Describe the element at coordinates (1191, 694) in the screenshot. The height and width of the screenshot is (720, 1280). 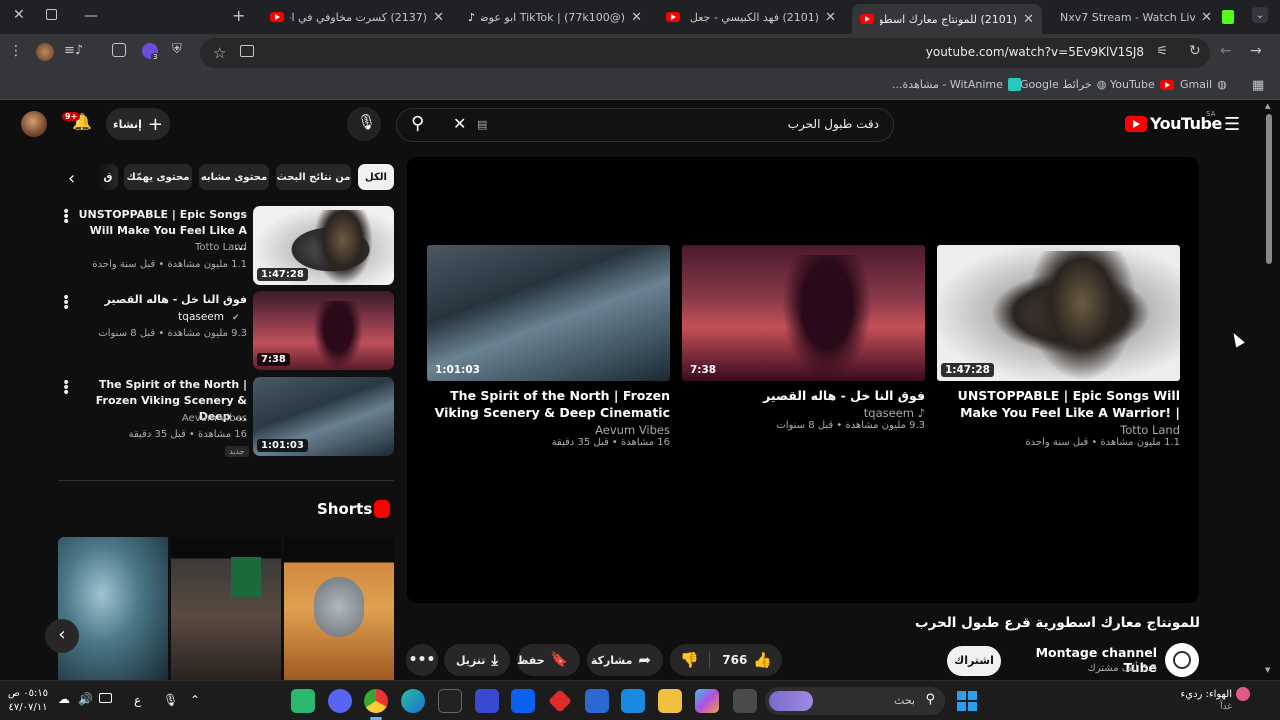
I see `weather-text: الهواء: رديء` at that location.